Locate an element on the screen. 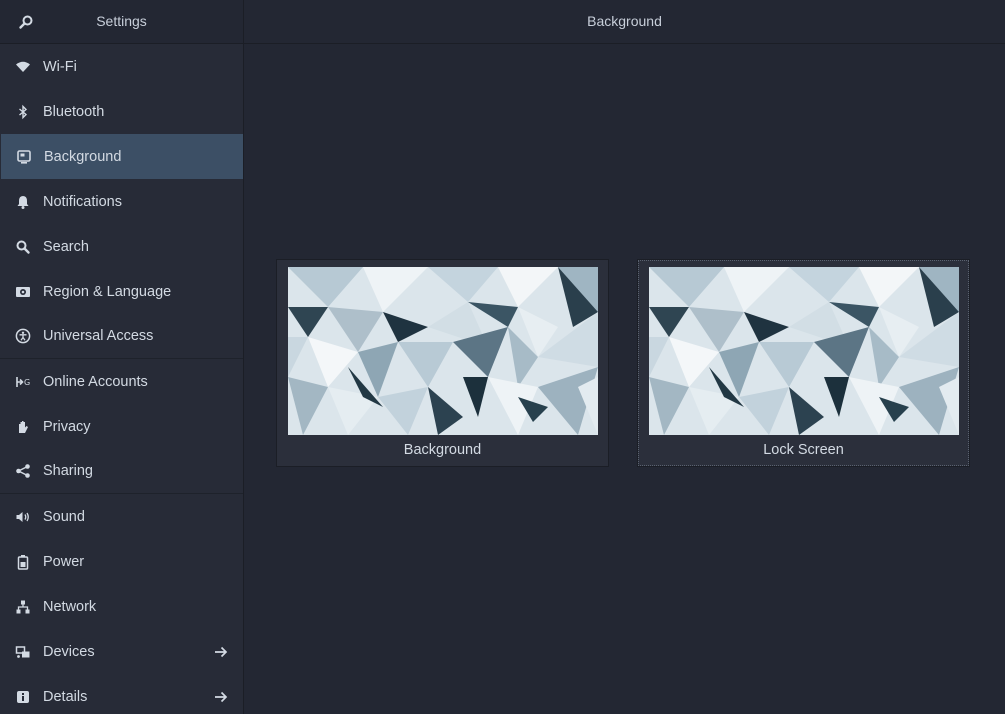  sidebar-item-label: Power is located at coordinates (64, 561).